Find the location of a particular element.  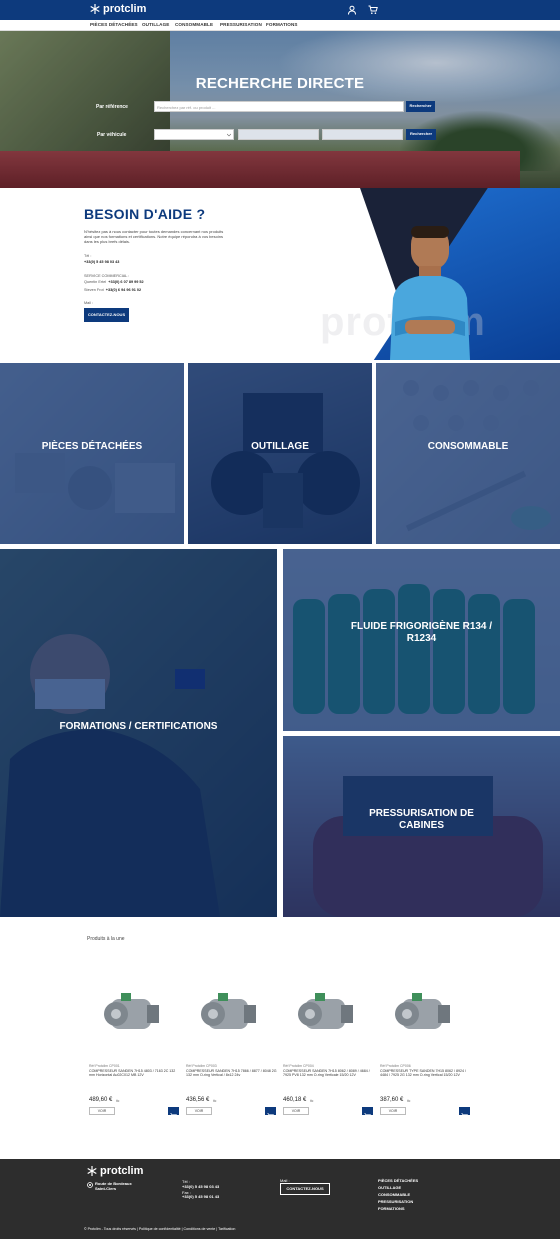

help-mail-label: Mail : is located at coordinates (89, 303).